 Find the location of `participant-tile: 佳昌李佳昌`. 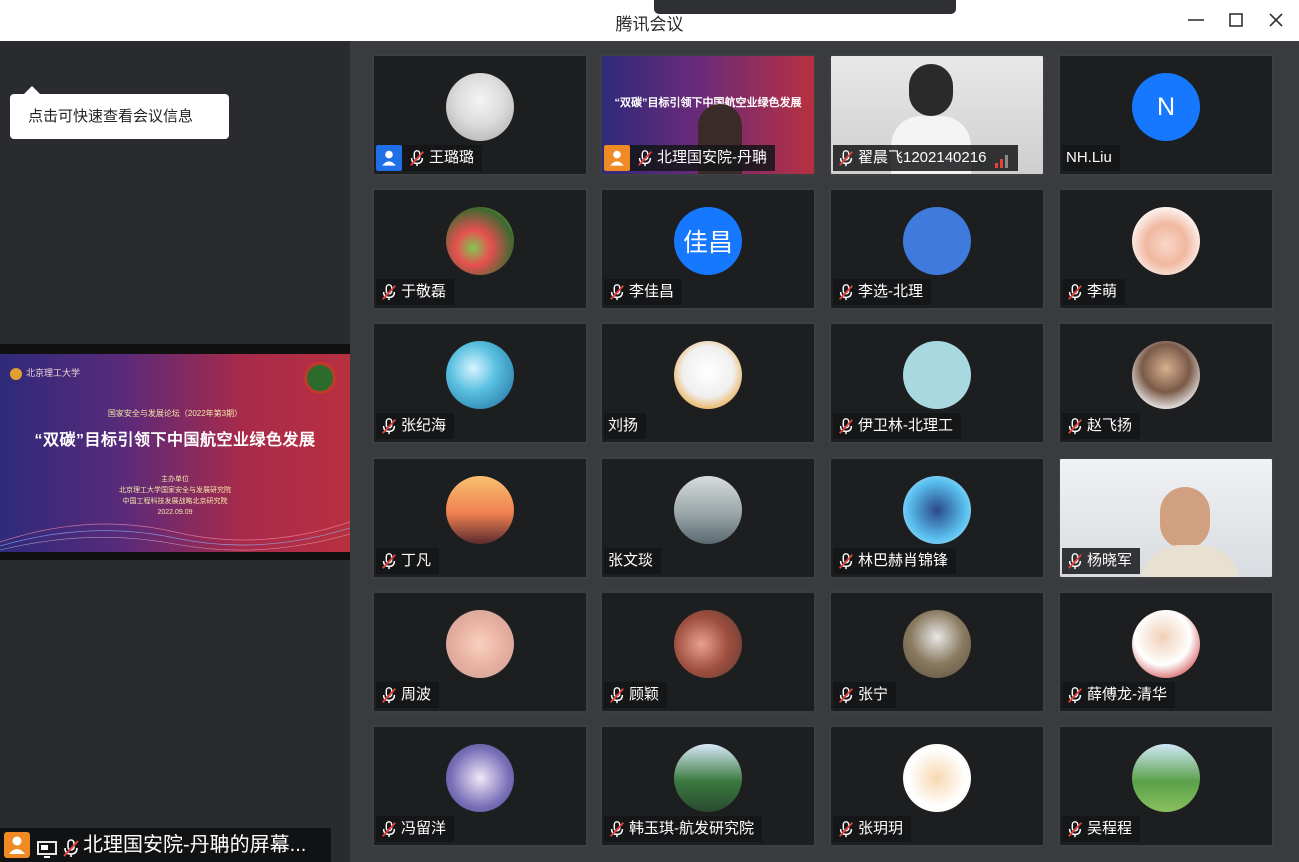

participant-tile: 佳昌李佳昌 is located at coordinates (708, 249).